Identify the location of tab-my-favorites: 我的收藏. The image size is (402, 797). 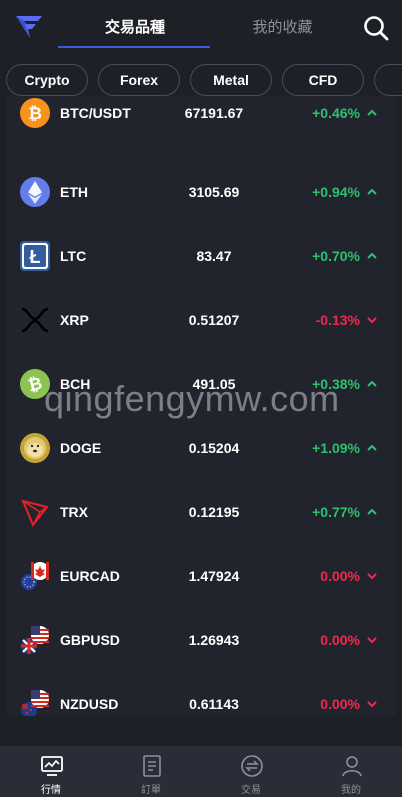
(282, 25).